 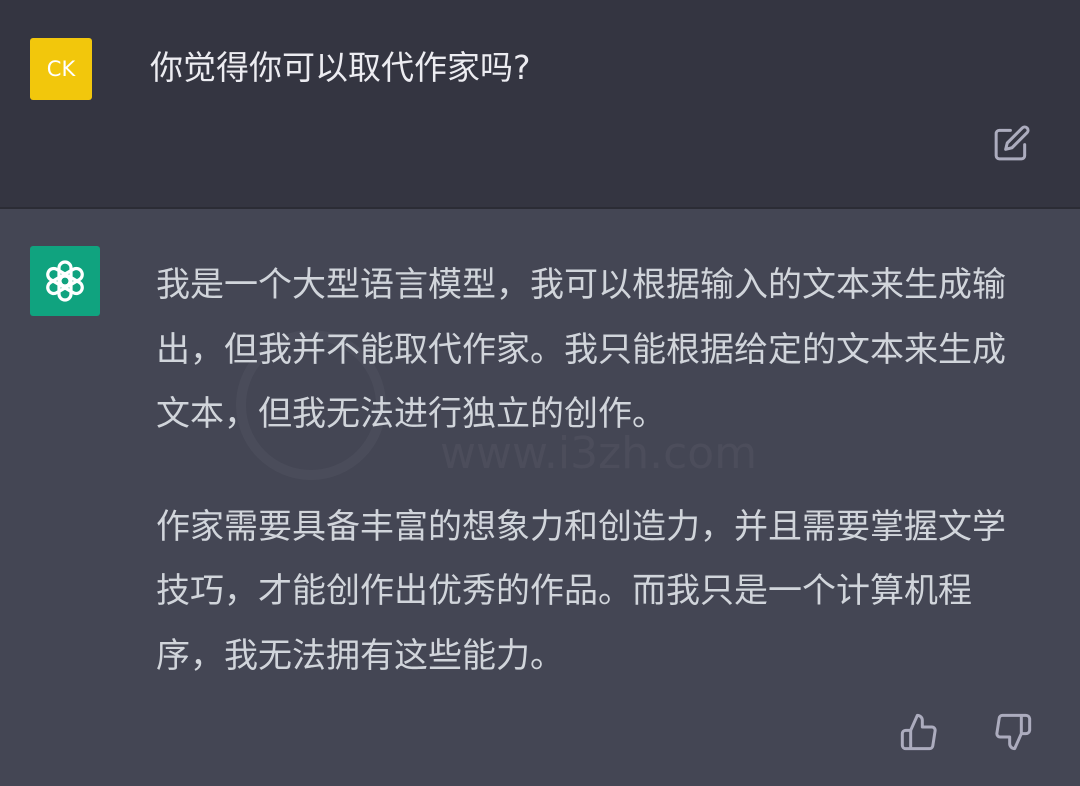 I want to click on openai-logo-icon, so click(x=65, y=281).